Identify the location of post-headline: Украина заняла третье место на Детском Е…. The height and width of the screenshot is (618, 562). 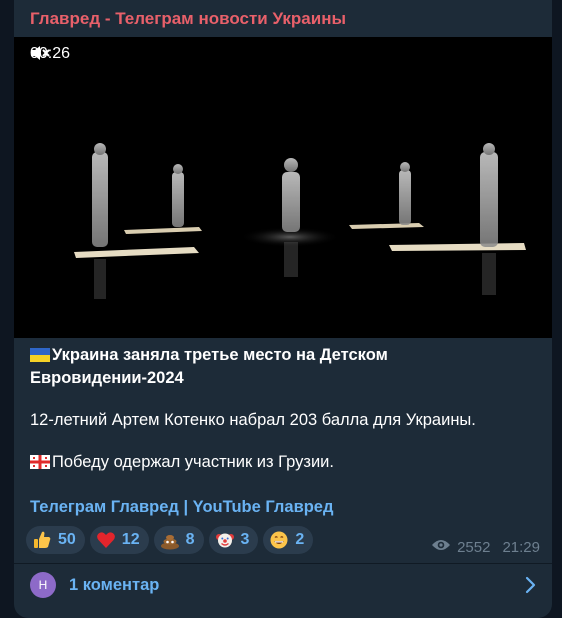
(285, 367).